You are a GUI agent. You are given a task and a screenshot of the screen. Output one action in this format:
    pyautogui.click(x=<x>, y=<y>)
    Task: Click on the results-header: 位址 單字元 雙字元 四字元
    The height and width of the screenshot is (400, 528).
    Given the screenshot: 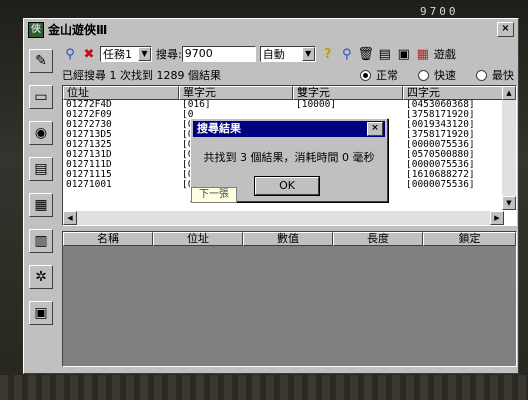 What is the action you would take?
    pyautogui.click(x=289, y=93)
    